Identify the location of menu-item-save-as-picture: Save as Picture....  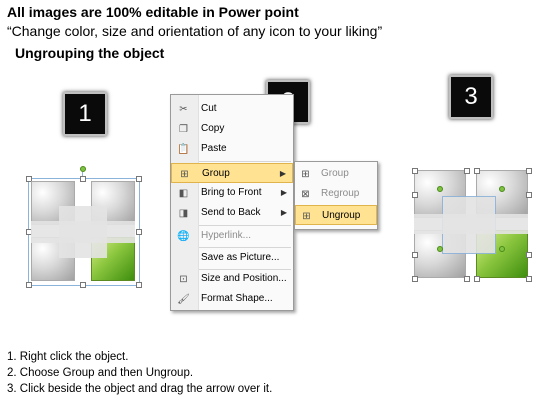
(232, 258).